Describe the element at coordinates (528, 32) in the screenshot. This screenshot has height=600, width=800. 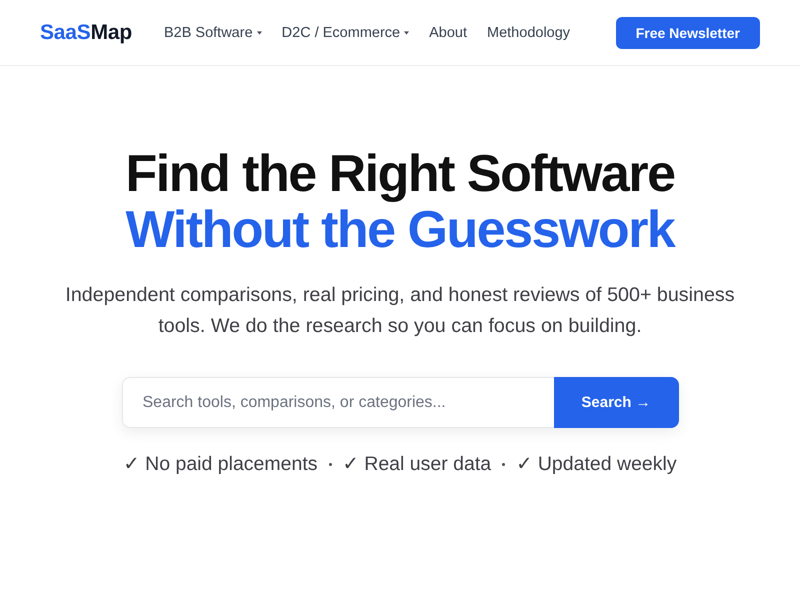
I see `nav-link: Methodology` at that location.